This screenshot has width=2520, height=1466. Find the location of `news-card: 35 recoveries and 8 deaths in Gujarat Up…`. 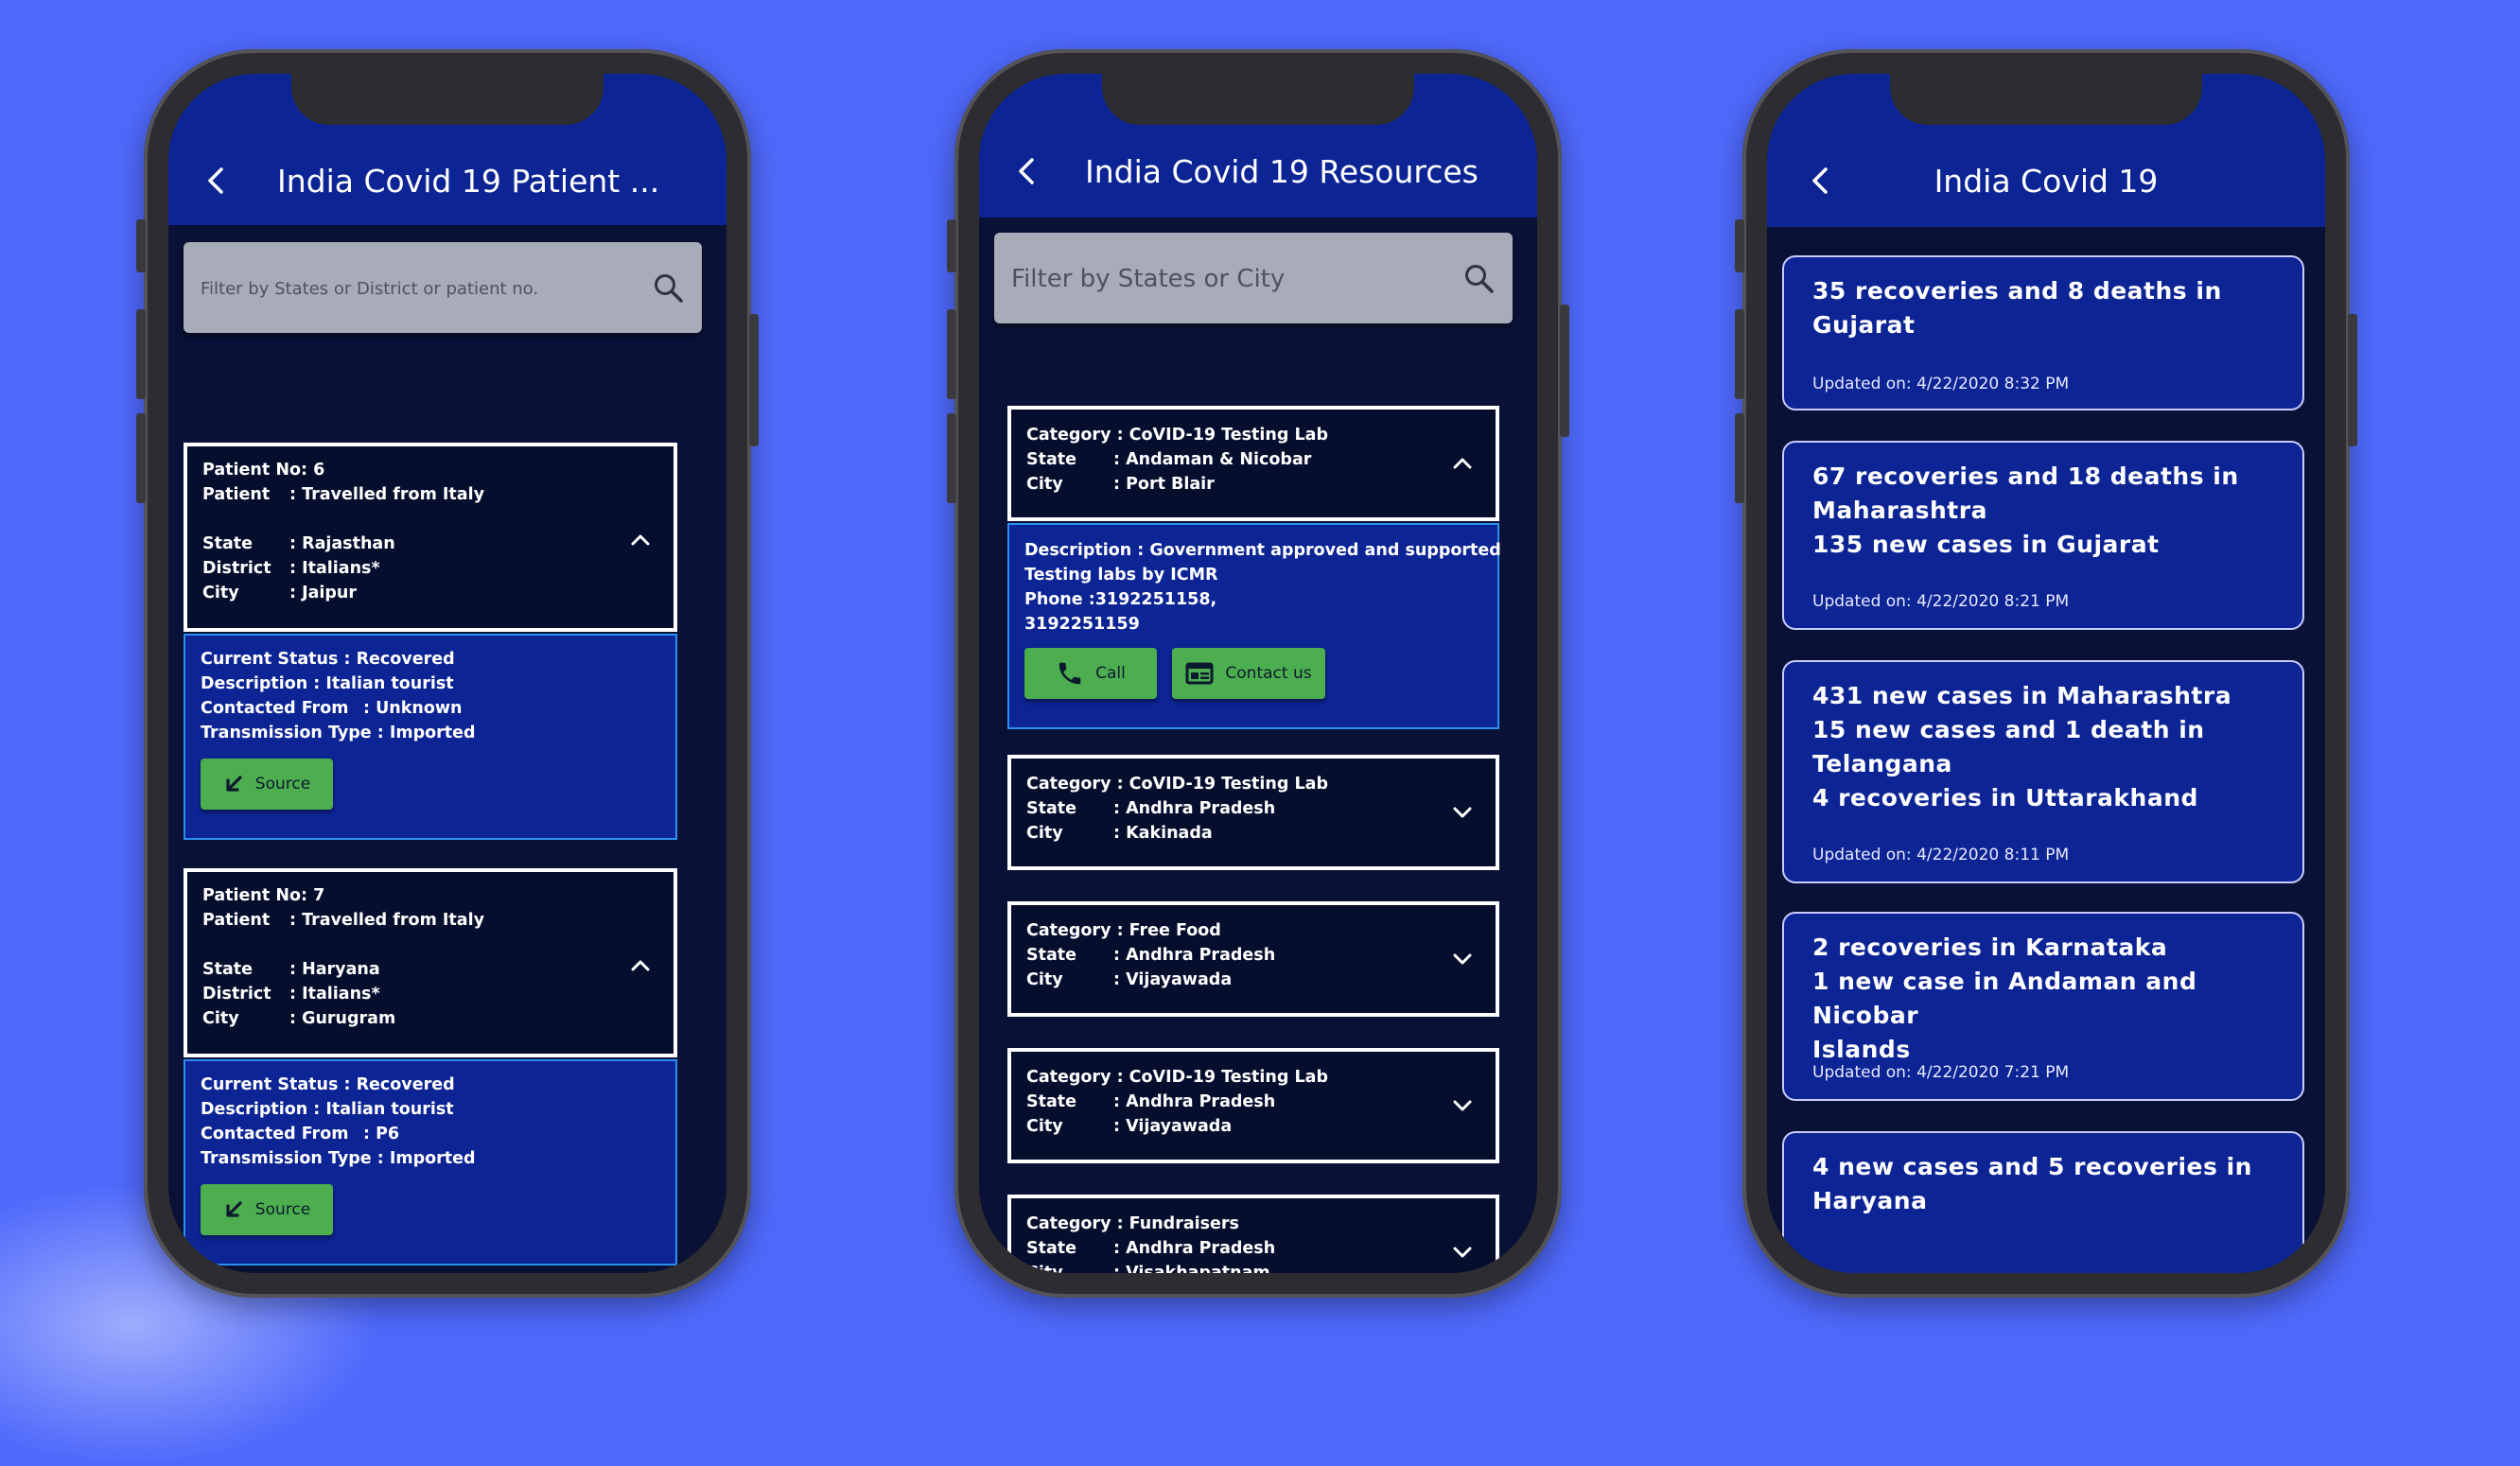

news-card: 35 recoveries and 8 deaths in Gujarat Up… is located at coordinates (2043, 332).